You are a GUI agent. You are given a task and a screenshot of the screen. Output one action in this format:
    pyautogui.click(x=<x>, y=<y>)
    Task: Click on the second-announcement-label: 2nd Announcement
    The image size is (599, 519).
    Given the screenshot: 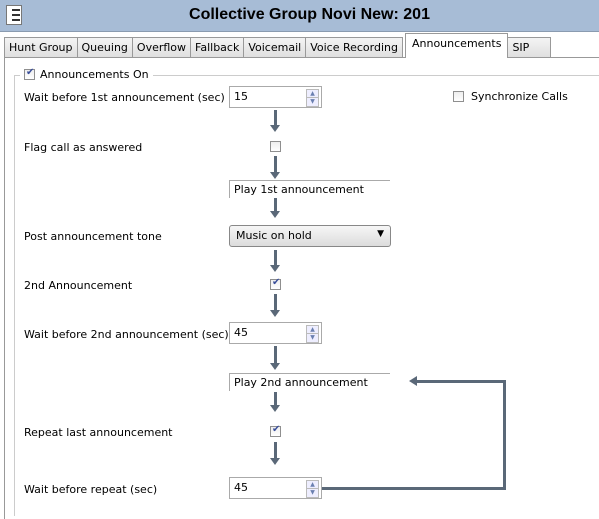 What is the action you would take?
    pyautogui.click(x=78, y=285)
    